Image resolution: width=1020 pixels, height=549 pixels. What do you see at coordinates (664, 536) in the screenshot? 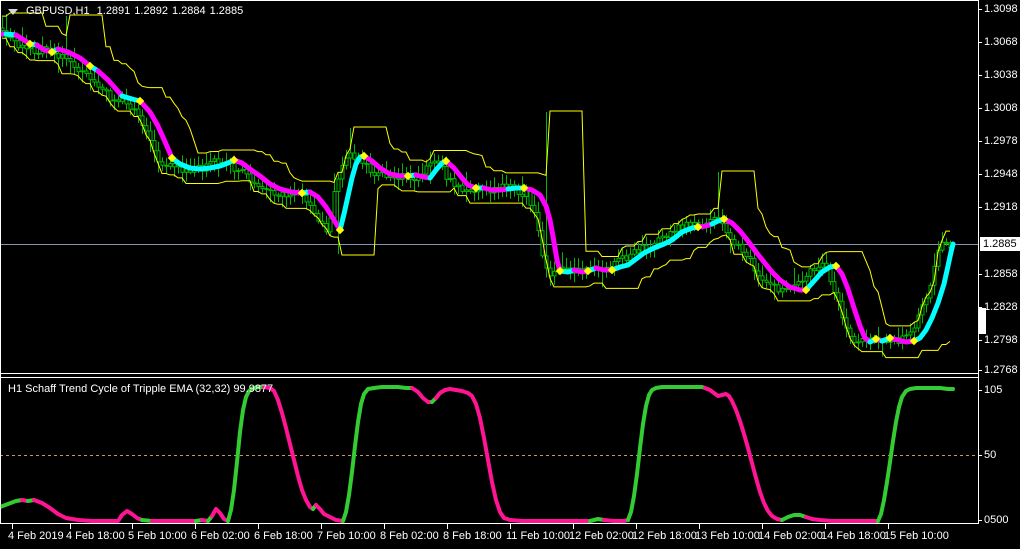
I see `time-axis-label: 12 Feb 18:00` at bounding box center [664, 536].